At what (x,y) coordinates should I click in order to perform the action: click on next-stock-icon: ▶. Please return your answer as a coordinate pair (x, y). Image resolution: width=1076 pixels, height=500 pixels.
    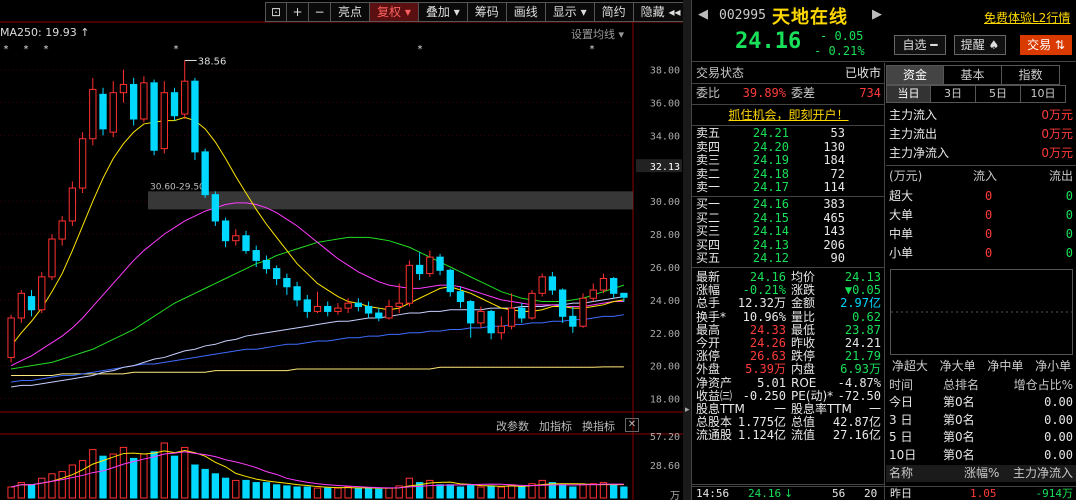
    Looking at the image, I should click on (877, 14).